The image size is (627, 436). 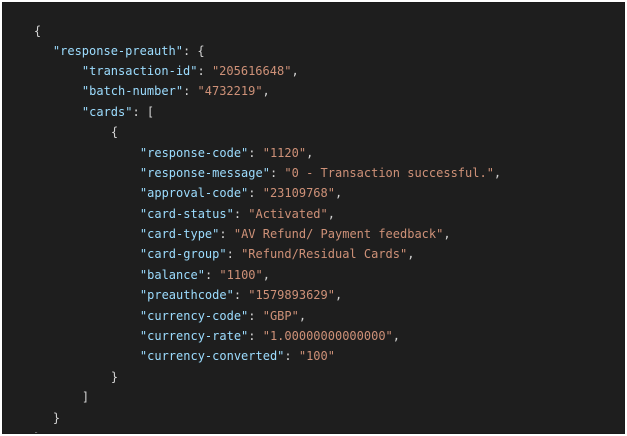 I want to click on card-item-close: }, so click(x=114, y=377).